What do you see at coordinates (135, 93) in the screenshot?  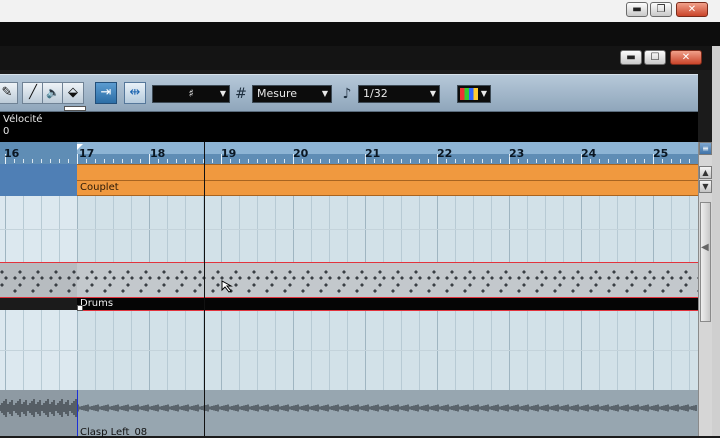 I see `snap-icon: ⇹` at bounding box center [135, 93].